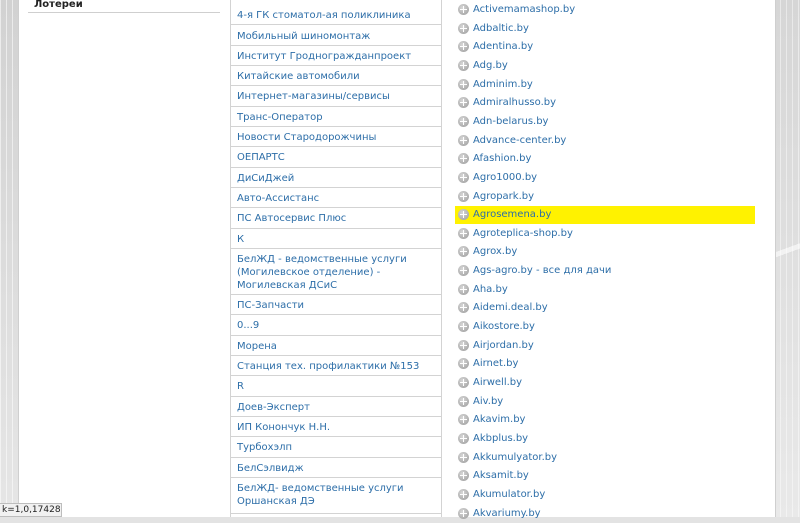 This screenshot has width=800, height=523. Describe the element at coordinates (605, 85) in the screenshot. I see `site-list-item: Adminim.by` at that location.